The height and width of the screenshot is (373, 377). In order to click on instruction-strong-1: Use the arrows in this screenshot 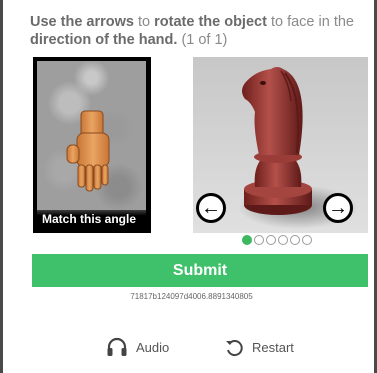, I will do `click(82, 22)`.